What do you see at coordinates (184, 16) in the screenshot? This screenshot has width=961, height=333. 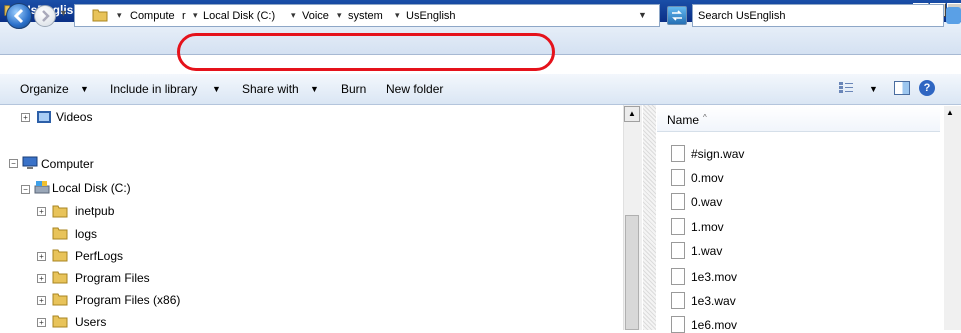 I see `breadcrumb-computer-tail: r` at bounding box center [184, 16].